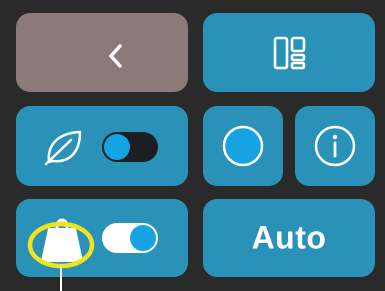 The image size is (385, 291). I want to click on chevron-left-icon, so click(115, 56).